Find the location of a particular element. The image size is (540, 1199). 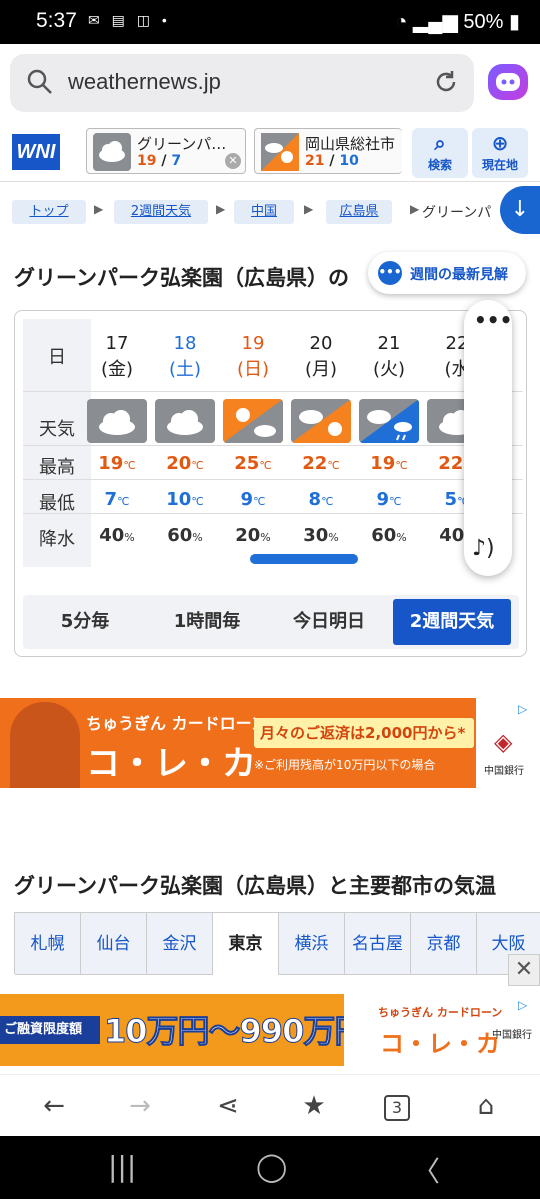

tabs-icon: 3 is located at coordinates (397, 1108).